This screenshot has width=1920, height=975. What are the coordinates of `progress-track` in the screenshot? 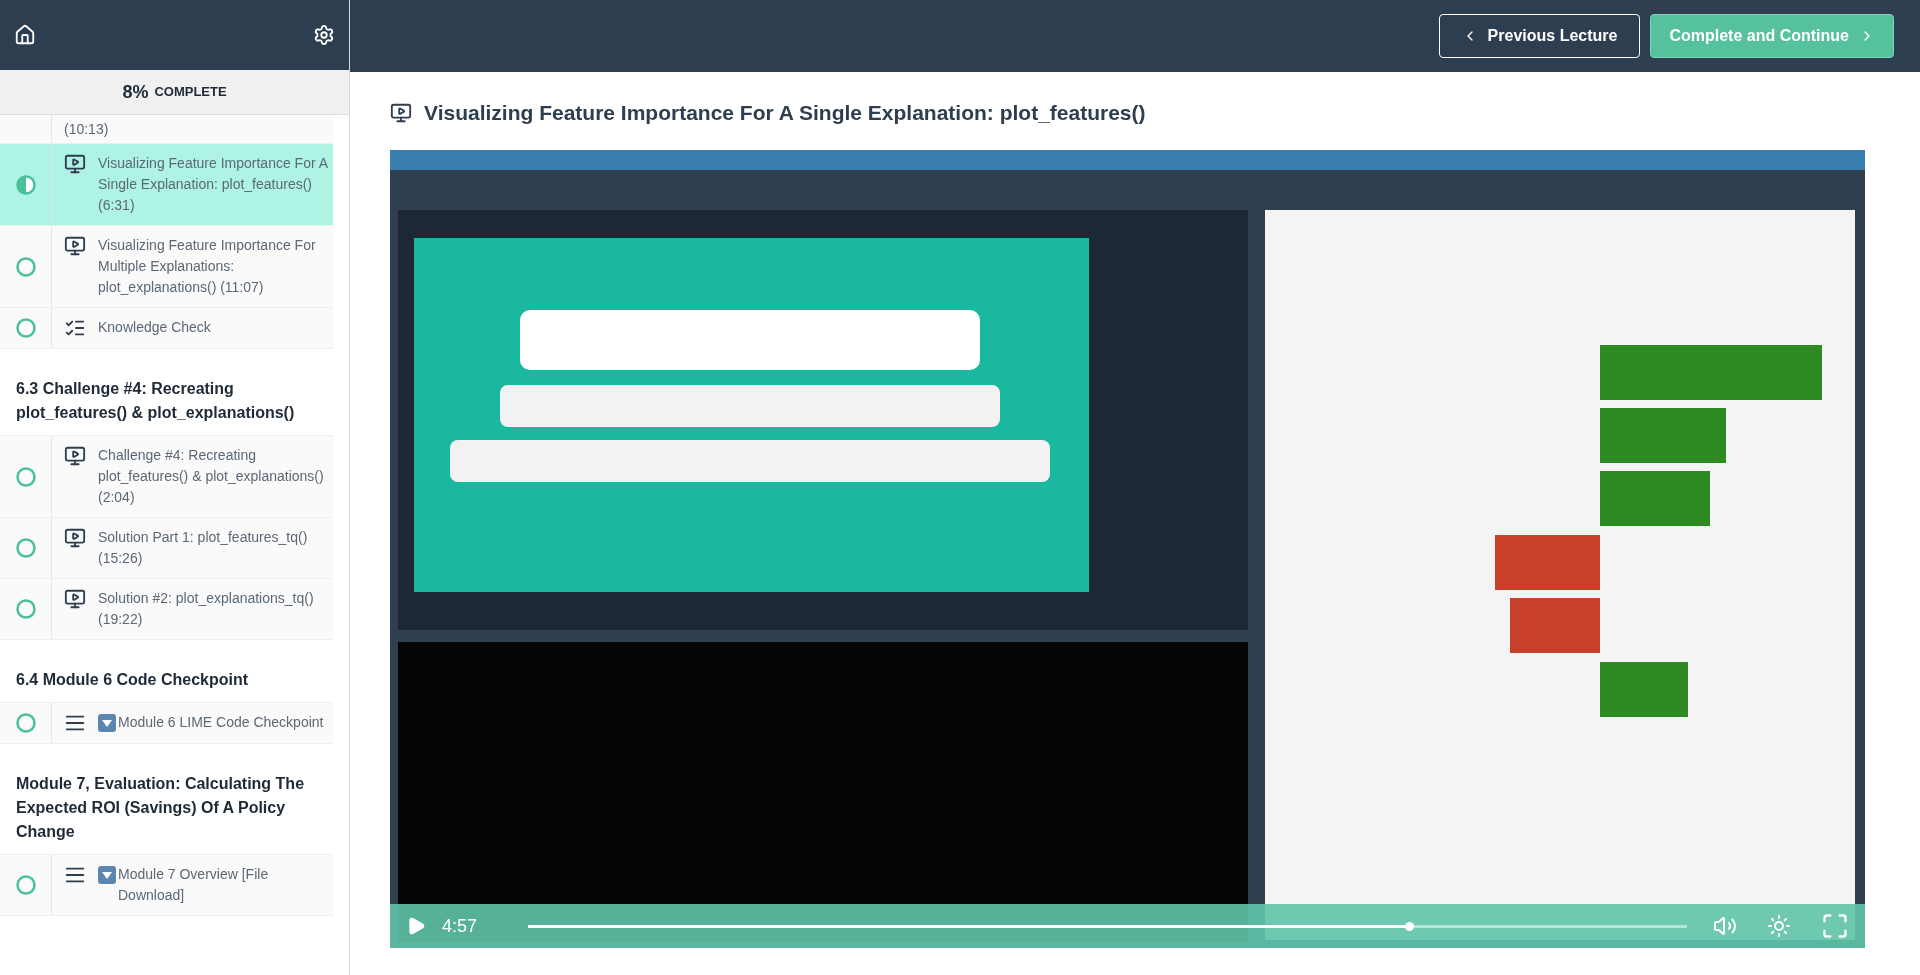 It's located at (1107, 926).